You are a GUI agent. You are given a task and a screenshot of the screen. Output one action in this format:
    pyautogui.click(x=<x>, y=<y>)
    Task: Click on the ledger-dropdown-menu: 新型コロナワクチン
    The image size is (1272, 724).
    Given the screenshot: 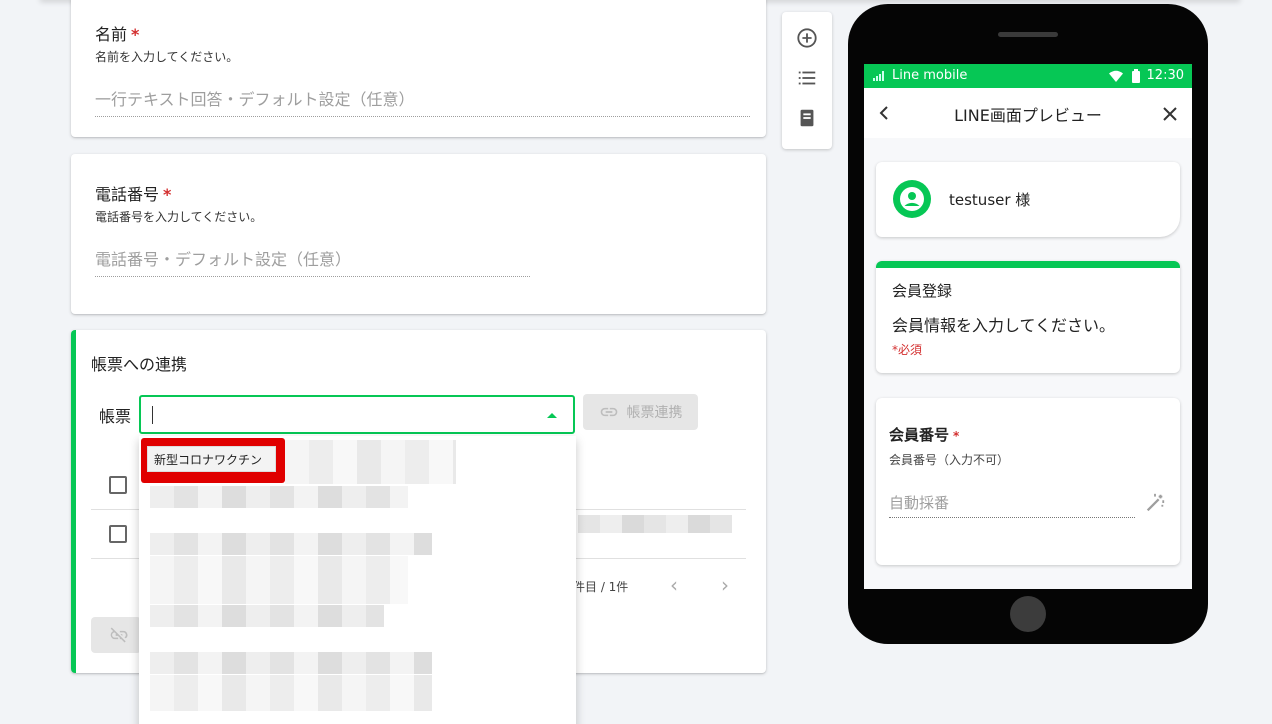 What is the action you would take?
    pyautogui.click(x=357, y=580)
    